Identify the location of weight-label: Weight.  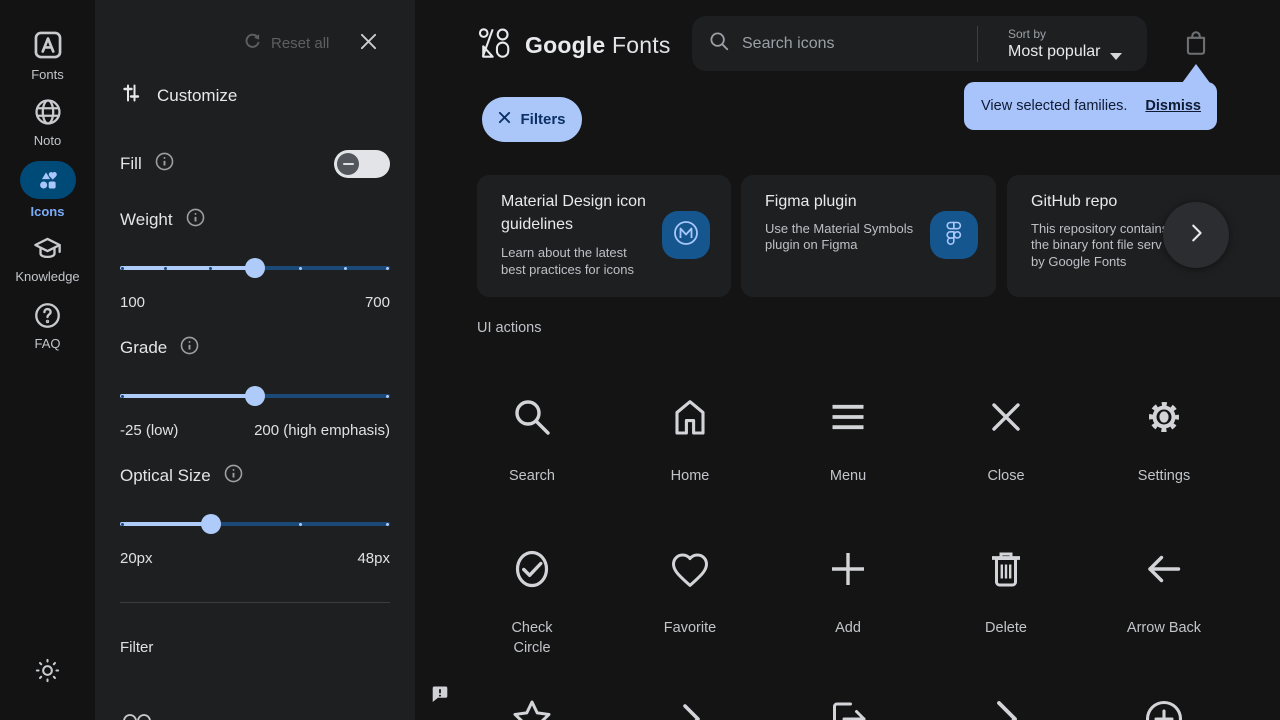
(146, 219).